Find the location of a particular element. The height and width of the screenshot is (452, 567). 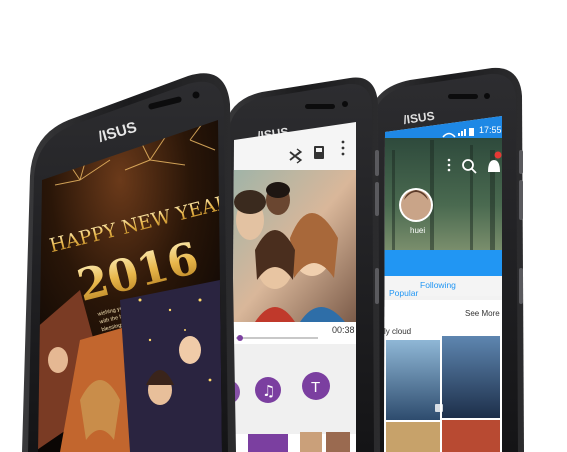

party-photo is located at coordinates (171, 366).